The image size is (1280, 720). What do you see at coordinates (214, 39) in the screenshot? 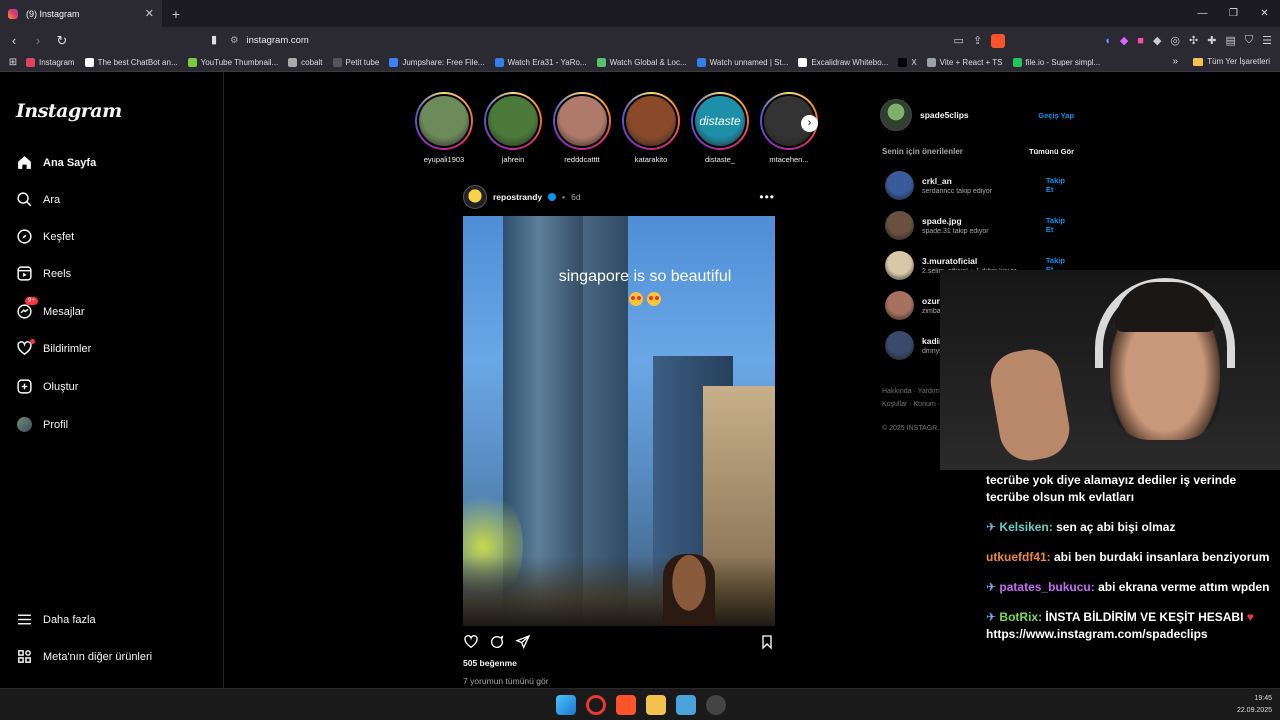
I see `bookmark-icon: ▮` at bounding box center [214, 39].